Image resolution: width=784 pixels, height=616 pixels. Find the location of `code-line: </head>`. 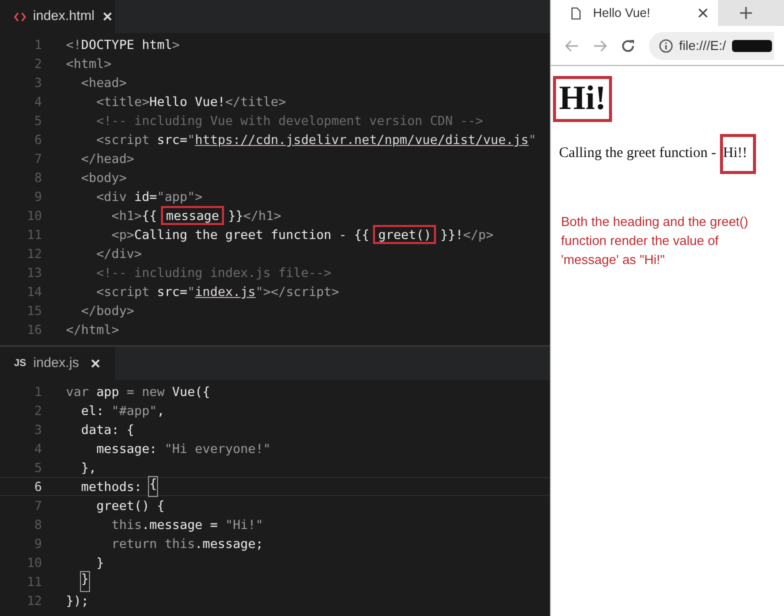

code-line: </head> is located at coordinates (107, 159).